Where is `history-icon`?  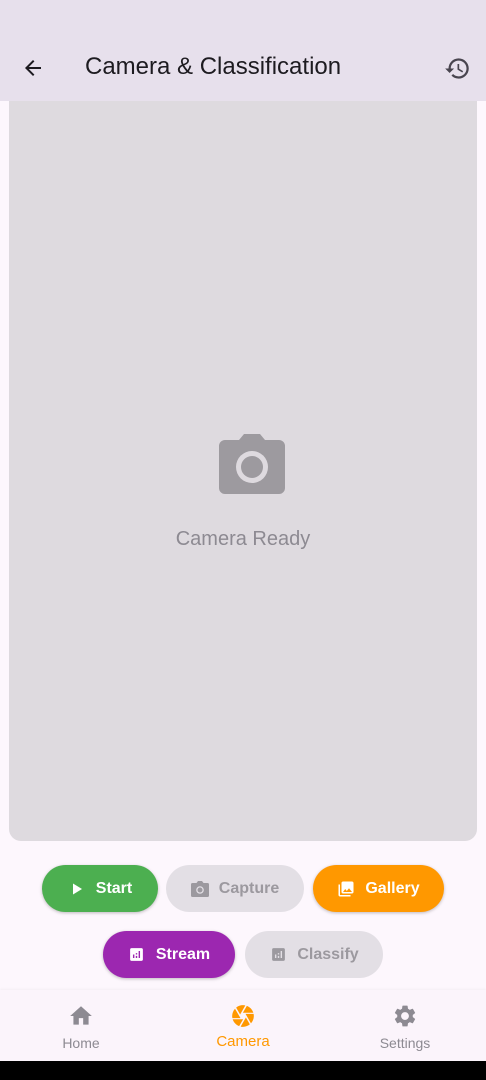
history-icon is located at coordinates (456, 68).